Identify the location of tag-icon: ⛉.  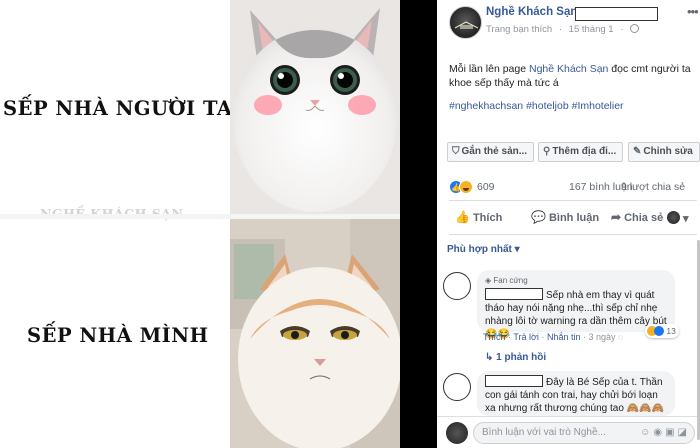
(456, 151).